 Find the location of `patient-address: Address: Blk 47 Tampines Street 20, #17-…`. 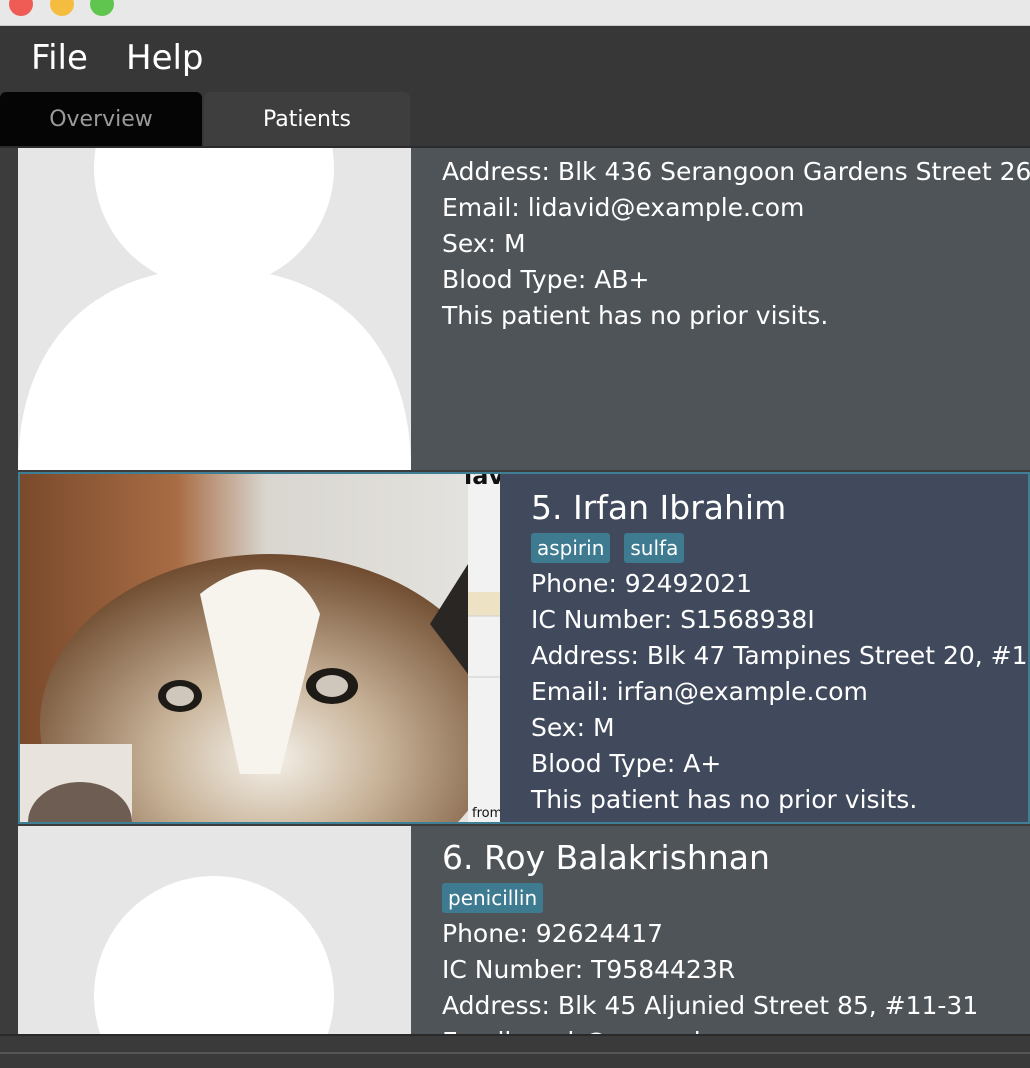

patient-address: Address: Blk 47 Tampines Street 20, #17-… is located at coordinates (780, 655).